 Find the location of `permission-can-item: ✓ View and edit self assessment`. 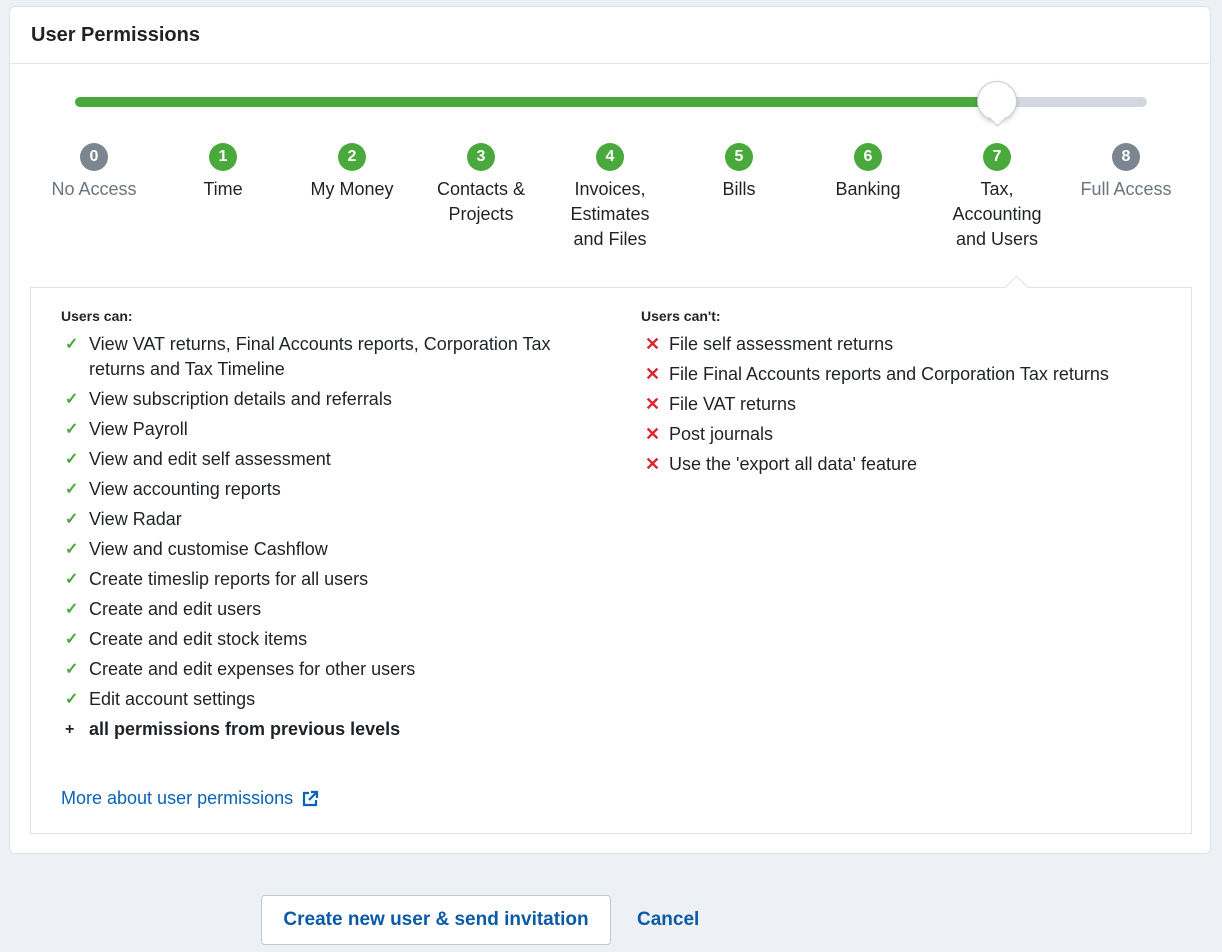

permission-can-item: ✓ View and edit self assessment is located at coordinates (331, 459).